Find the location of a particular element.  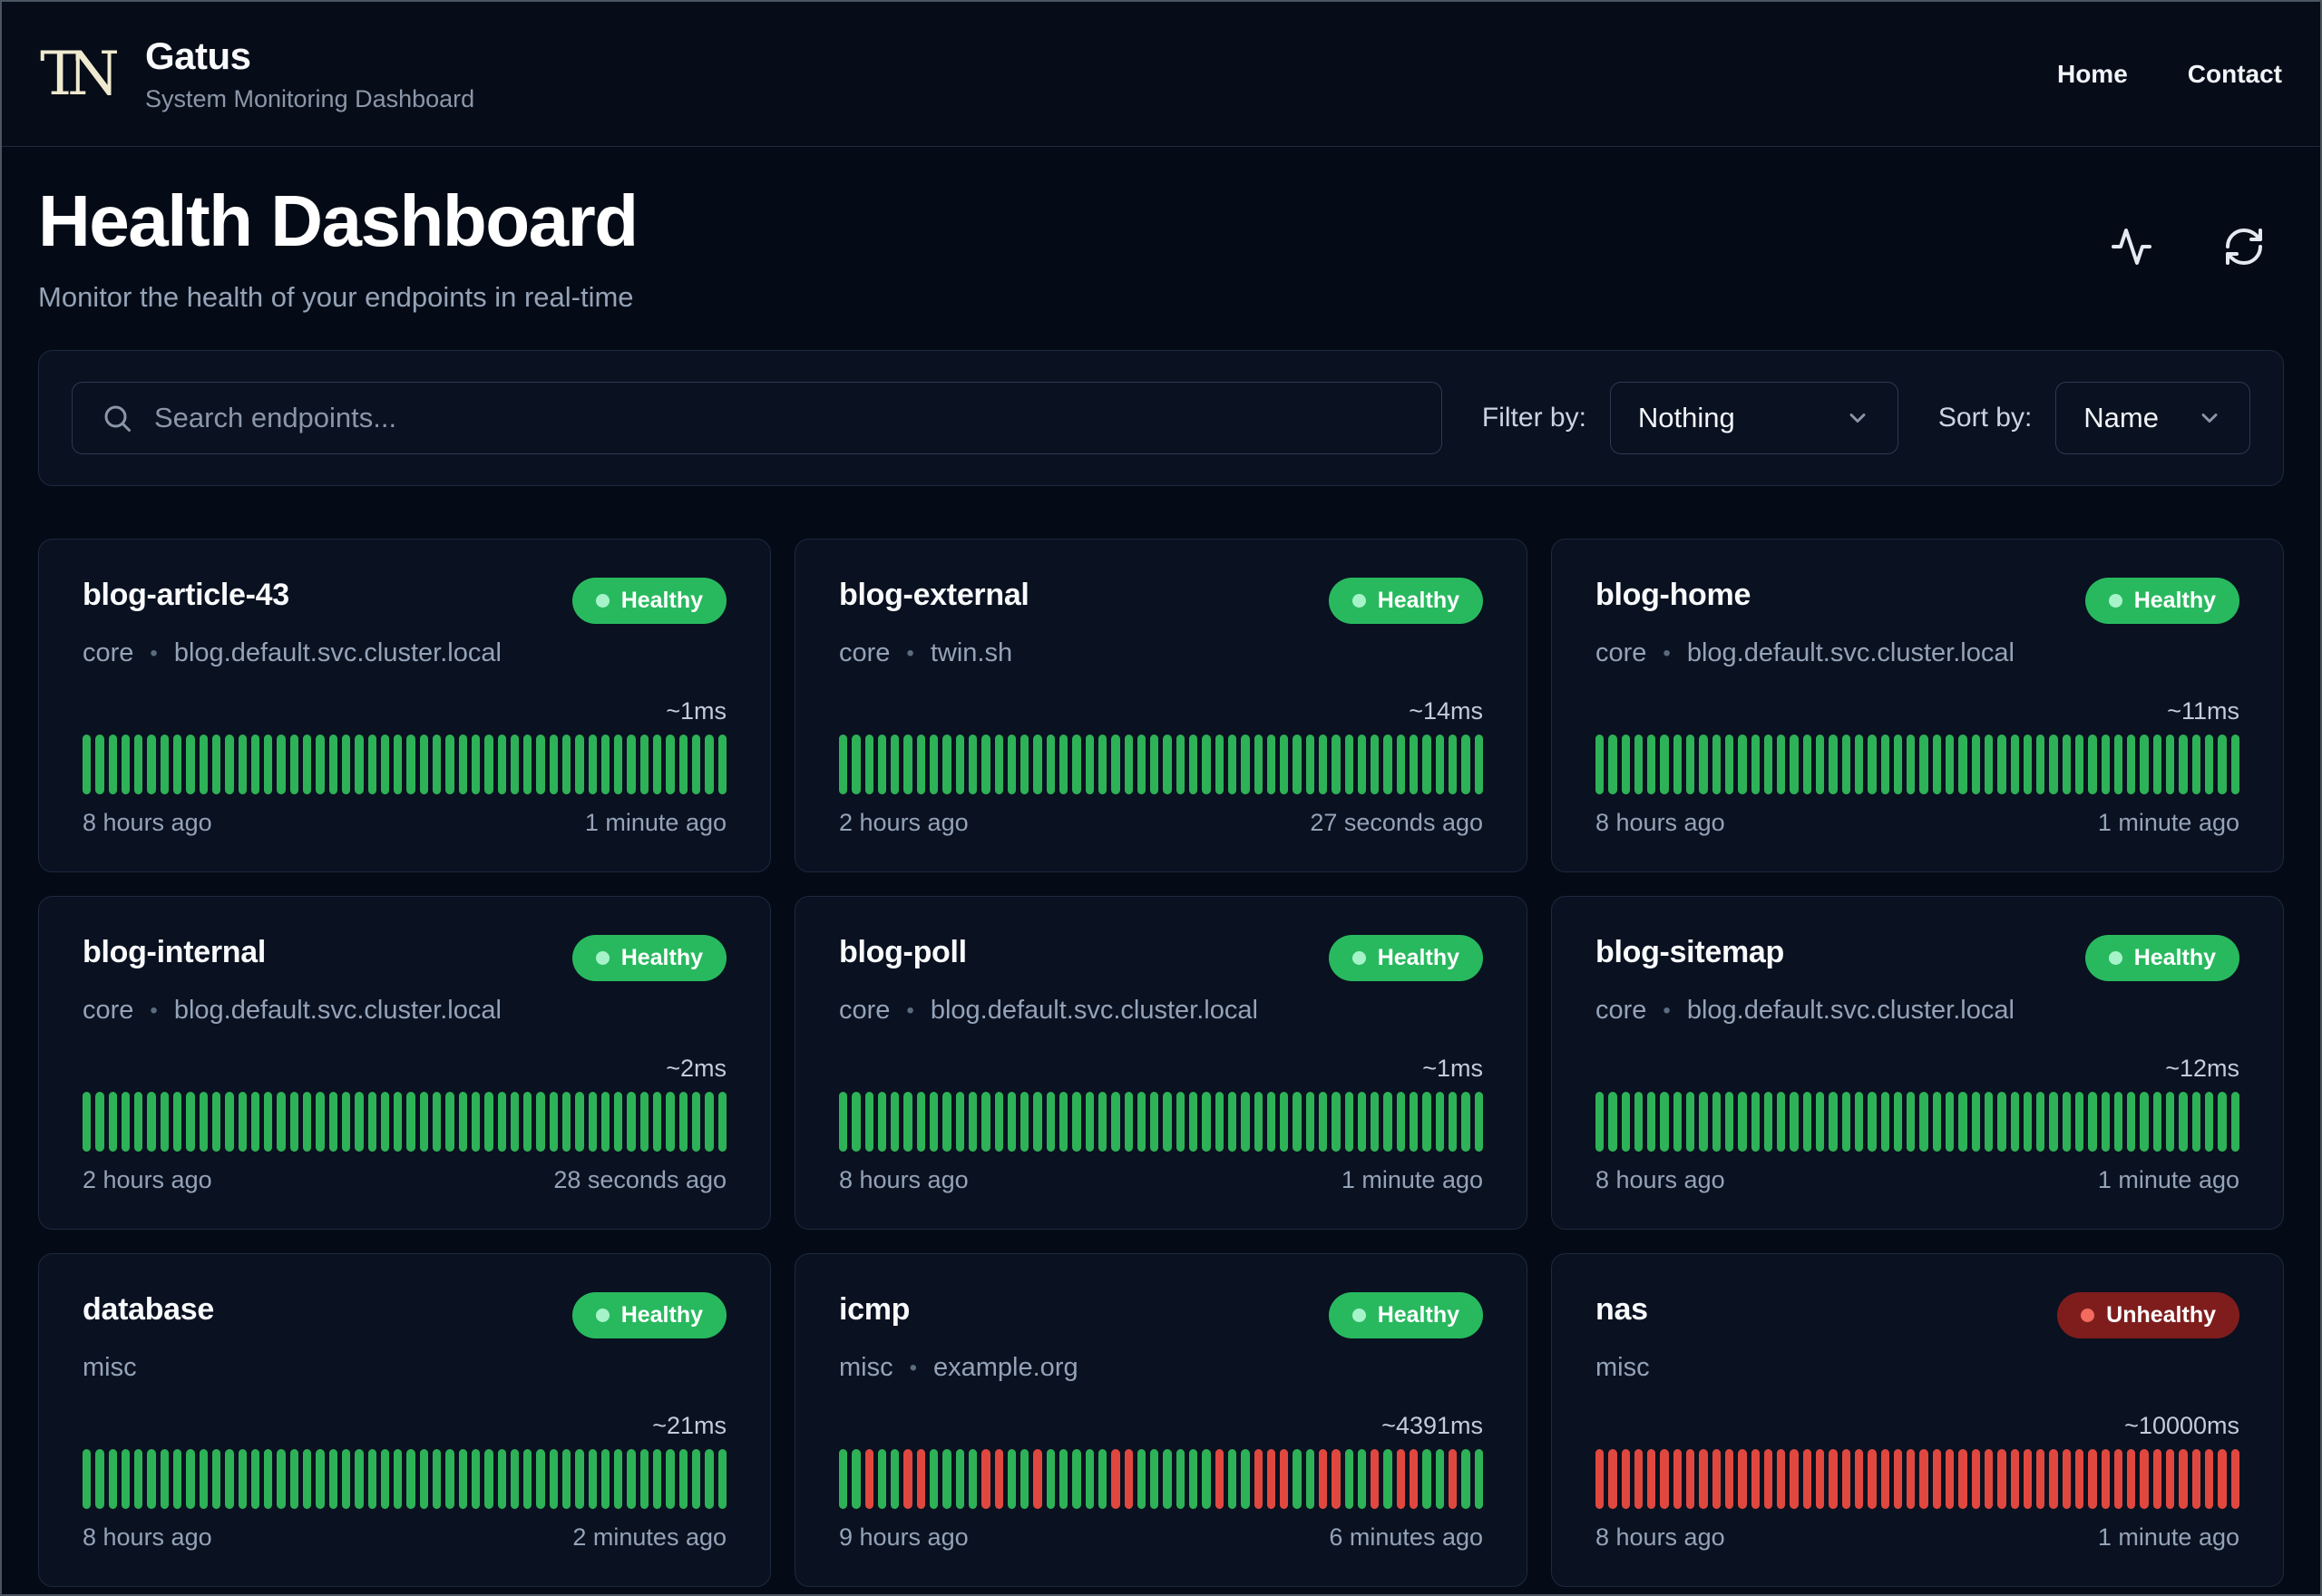

card-top: blog-external Healthy is located at coordinates (1161, 601).